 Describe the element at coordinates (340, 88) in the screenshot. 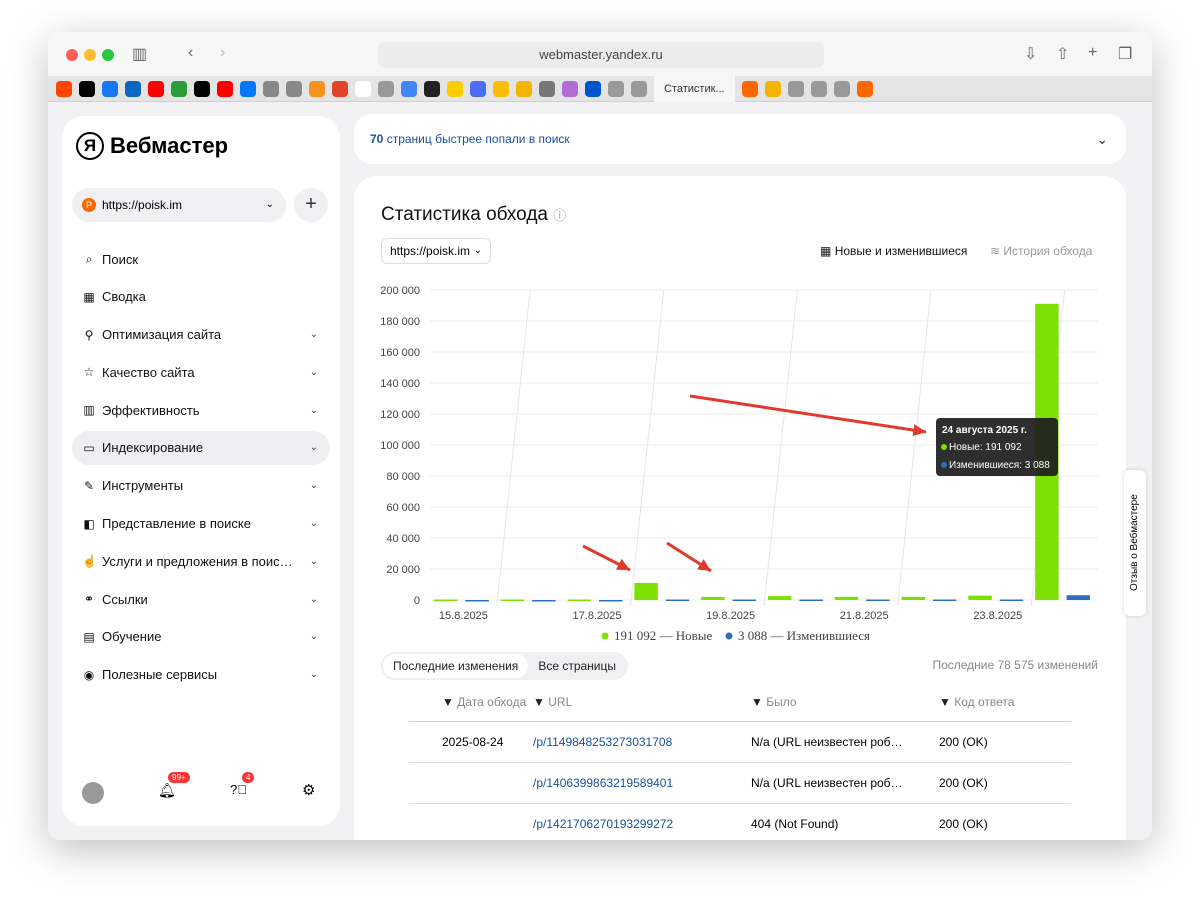

I see `gitlab-favicon-icon` at that location.